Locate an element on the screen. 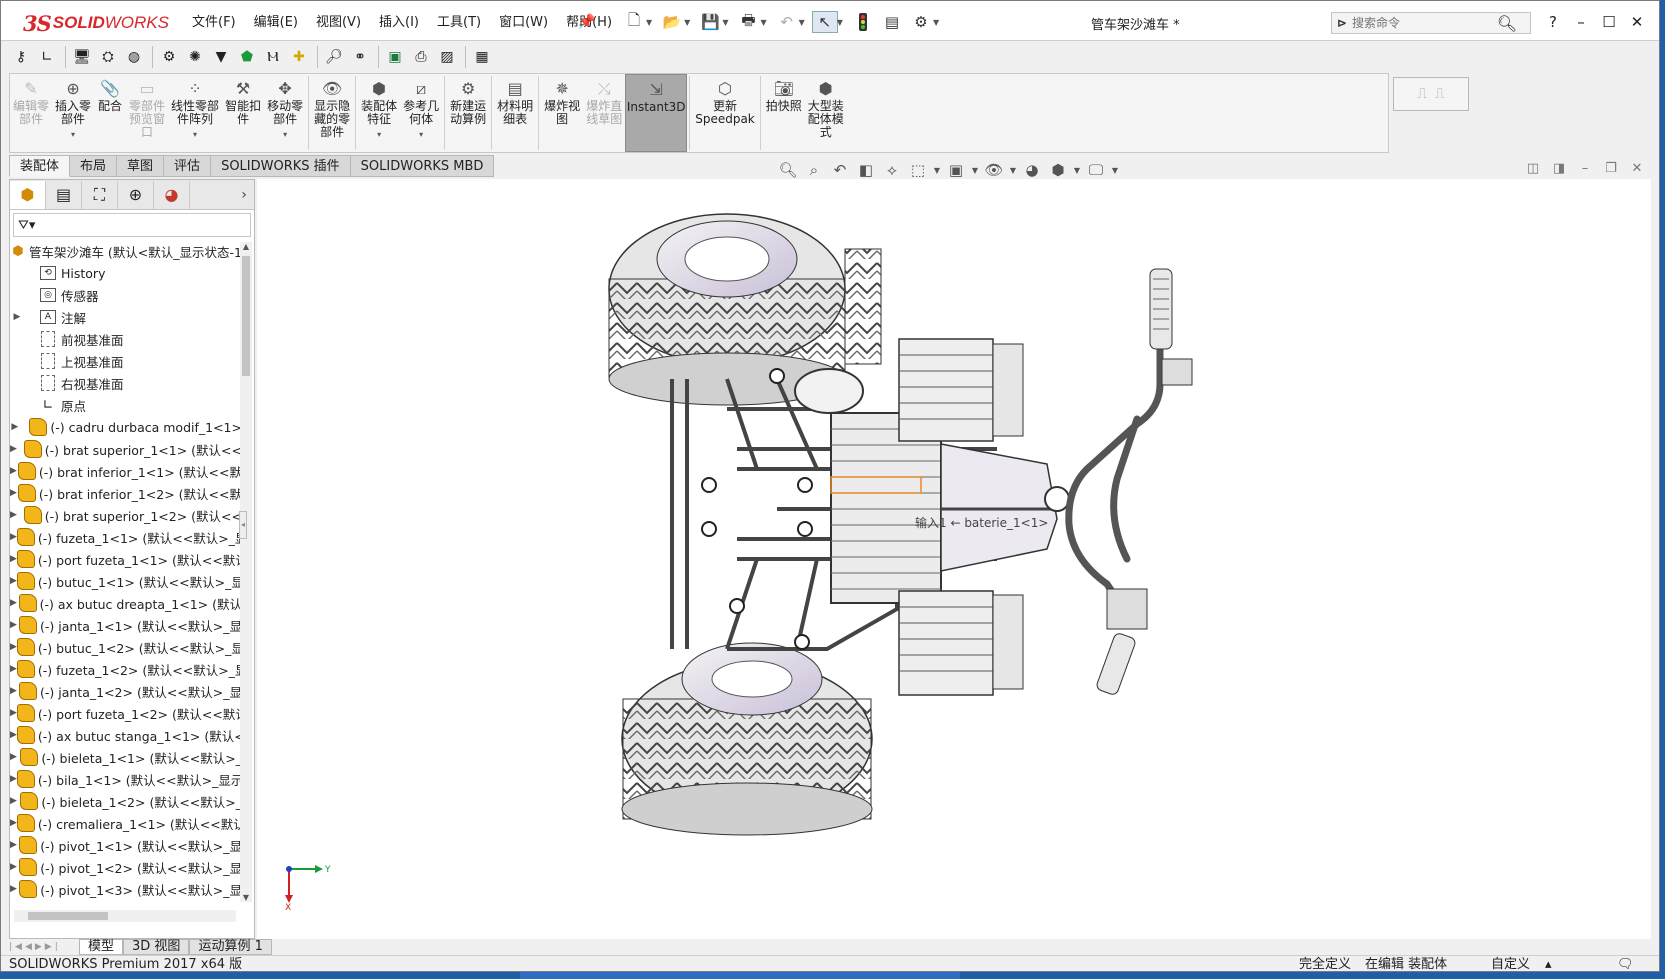 The height and width of the screenshot is (979, 1665). tree-component-row: ▶ (-) janta_1<2> (默认<<默认>_显 is located at coordinates (126, 691).